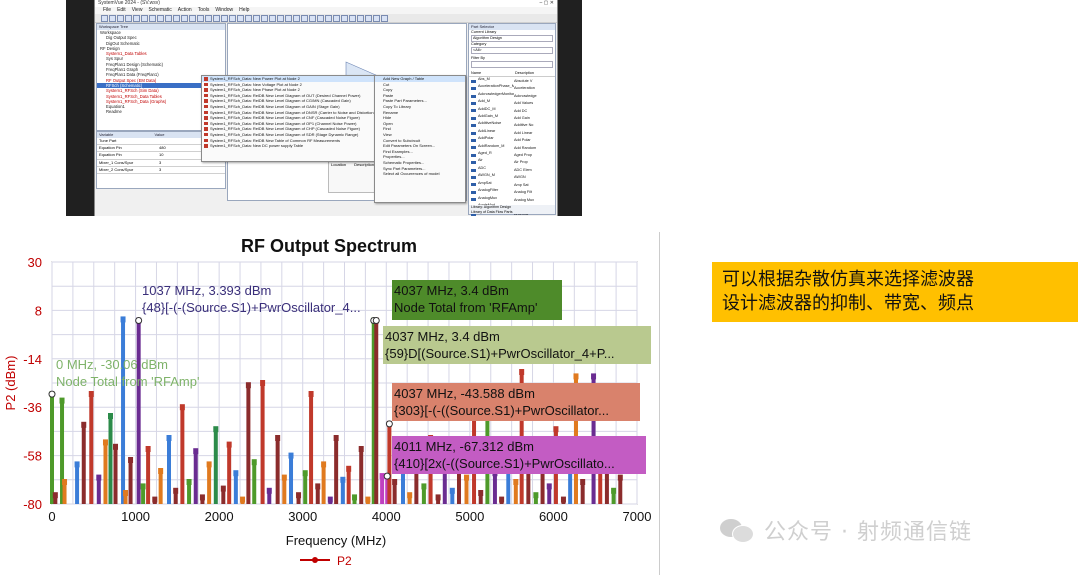 The width and height of the screenshot is (1080, 580). What do you see at coordinates (512, 102) in the screenshot?
I see `library-item: Add_M Add Values` at bounding box center [512, 102].